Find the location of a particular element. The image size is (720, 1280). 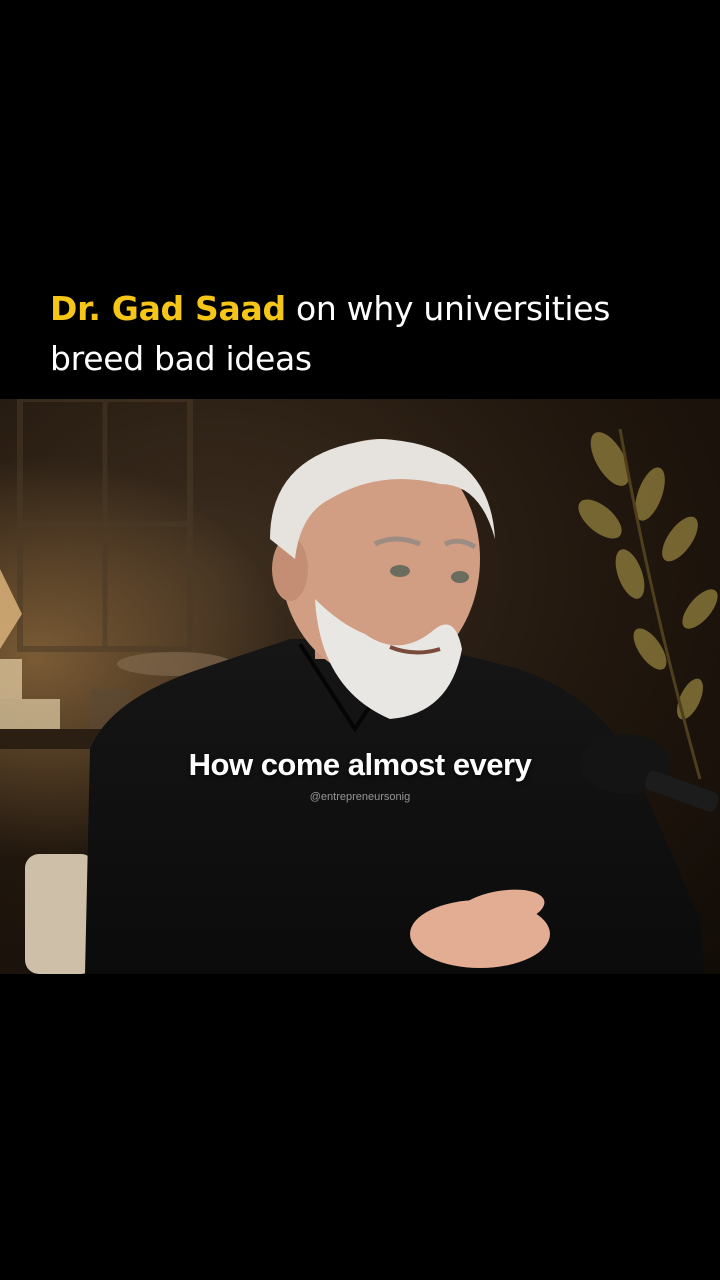

eye-left is located at coordinates (400, 571).